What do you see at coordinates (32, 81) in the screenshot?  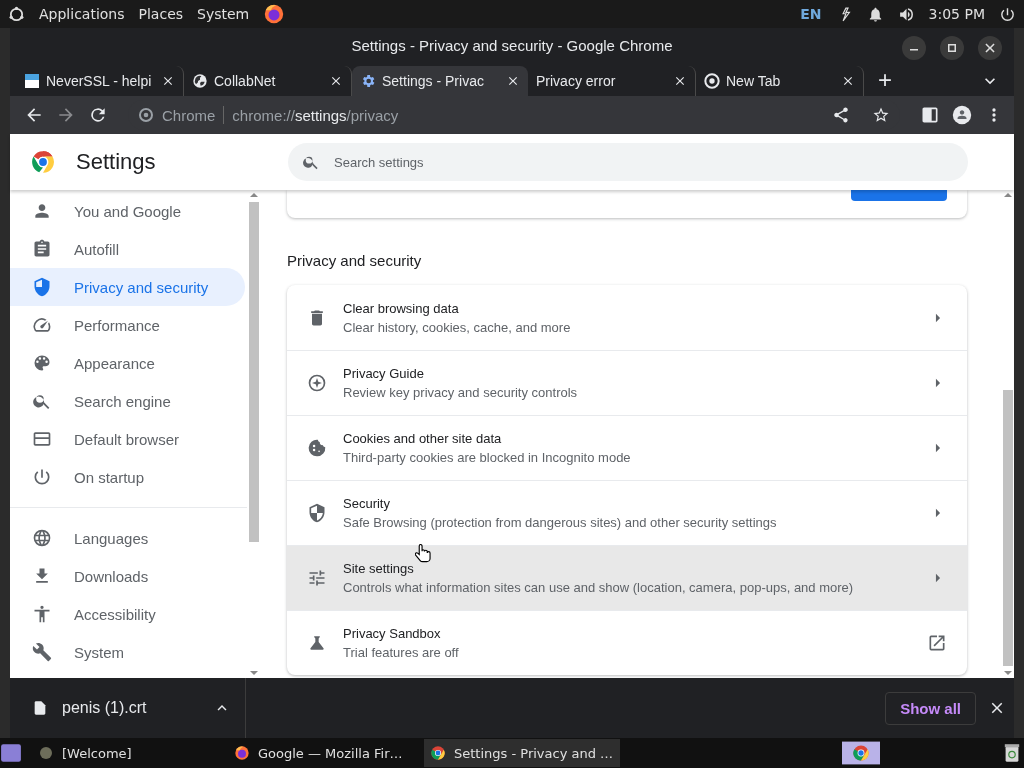 I see `page-icon` at bounding box center [32, 81].